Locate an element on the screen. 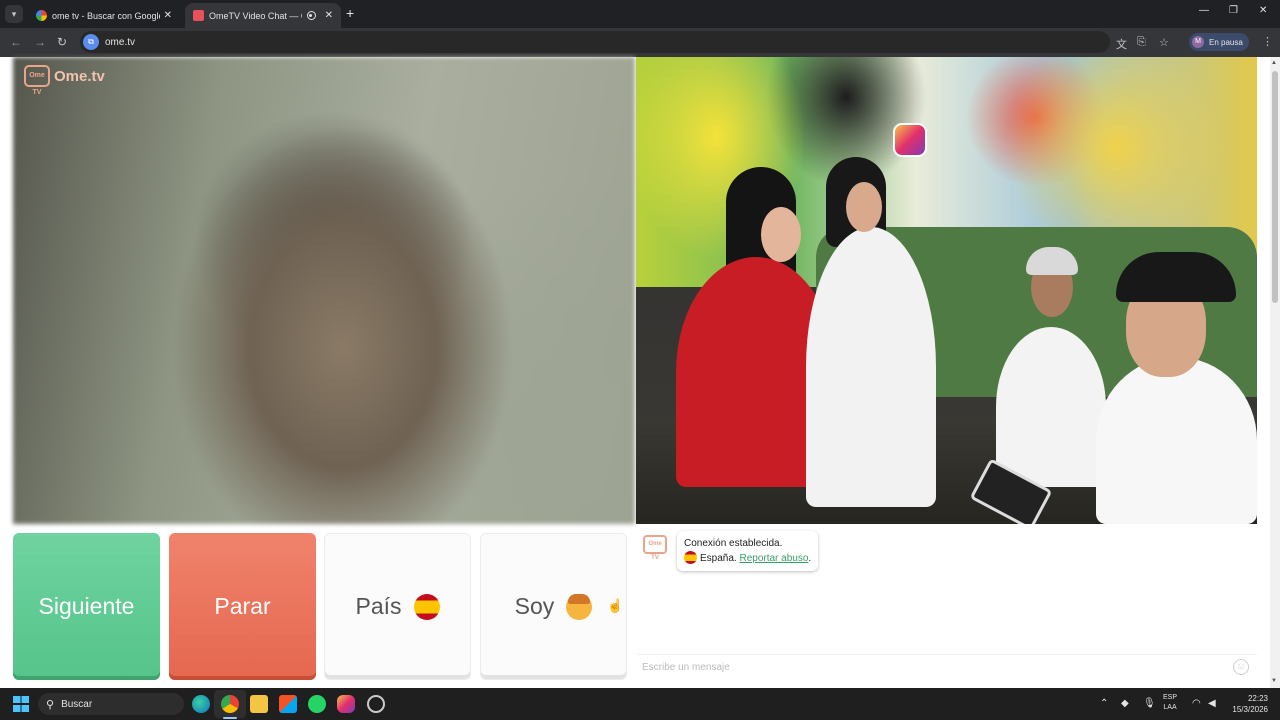 The height and width of the screenshot is (720, 1280). windows-start-icon is located at coordinates (21, 704).